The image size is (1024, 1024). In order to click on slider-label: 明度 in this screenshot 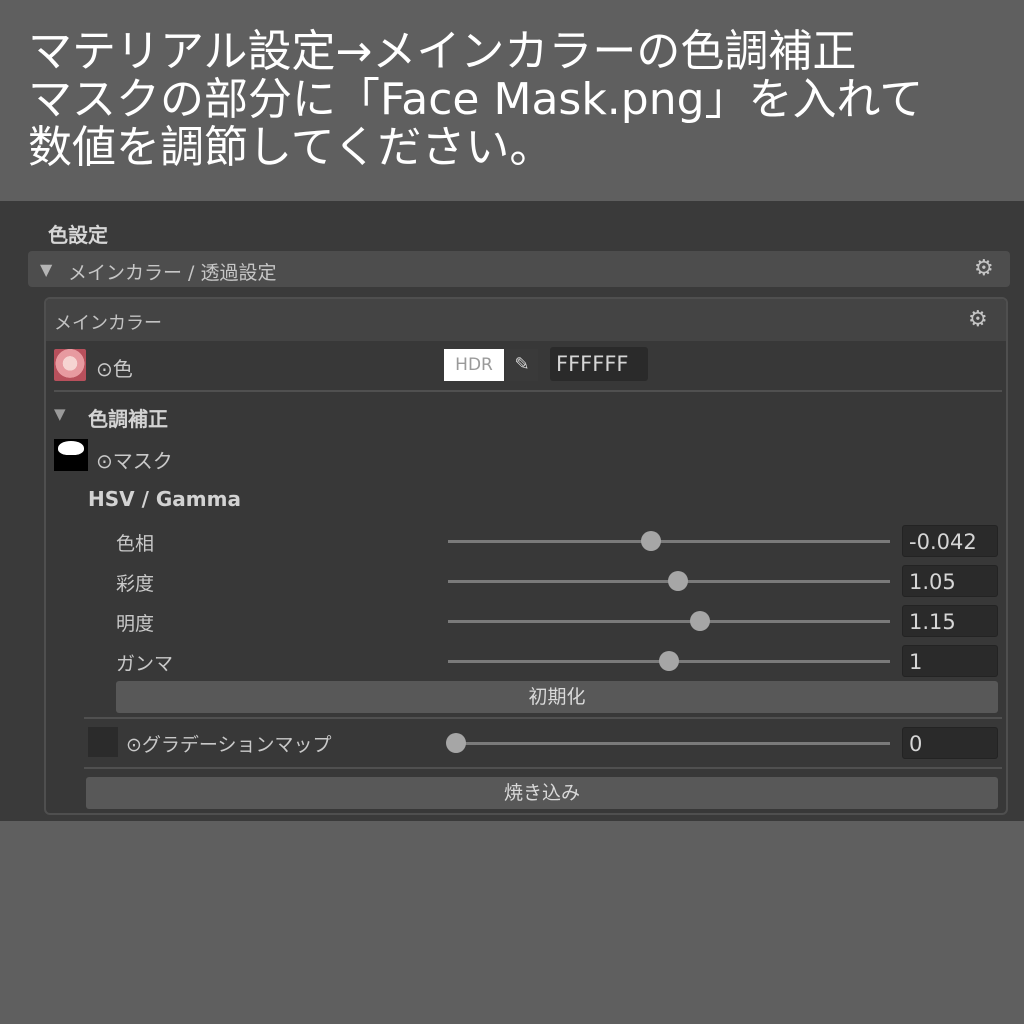, I will do `click(135, 624)`.